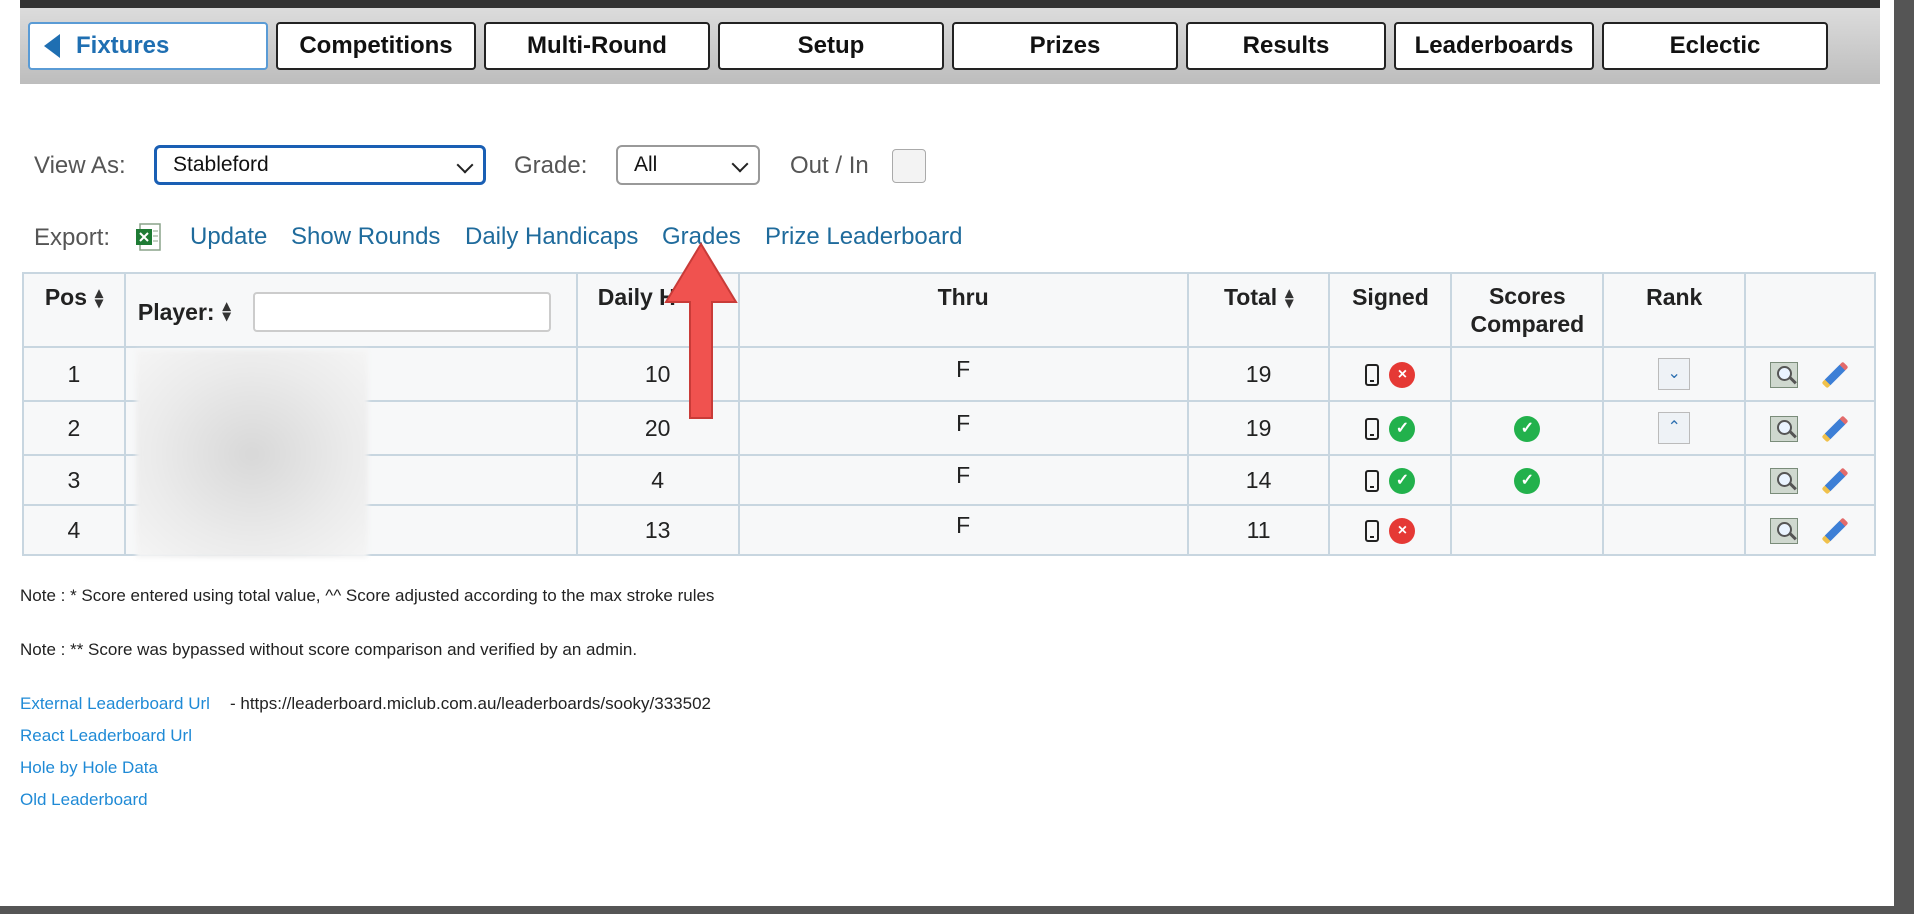 This screenshot has width=1914, height=914. I want to click on rank-up-button: ⌃, so click(1674, 428).